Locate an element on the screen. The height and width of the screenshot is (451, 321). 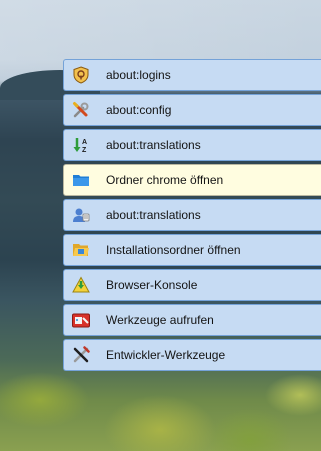
menu-item-about-translations-2: about:translations is located at coordinates (192, 215).